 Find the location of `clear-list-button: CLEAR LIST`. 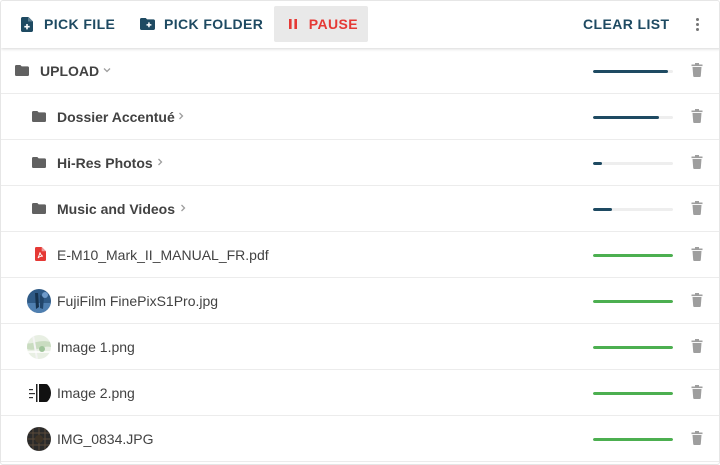

clear-list-button: CLEAR LIST is located at coordinates (626, 24).